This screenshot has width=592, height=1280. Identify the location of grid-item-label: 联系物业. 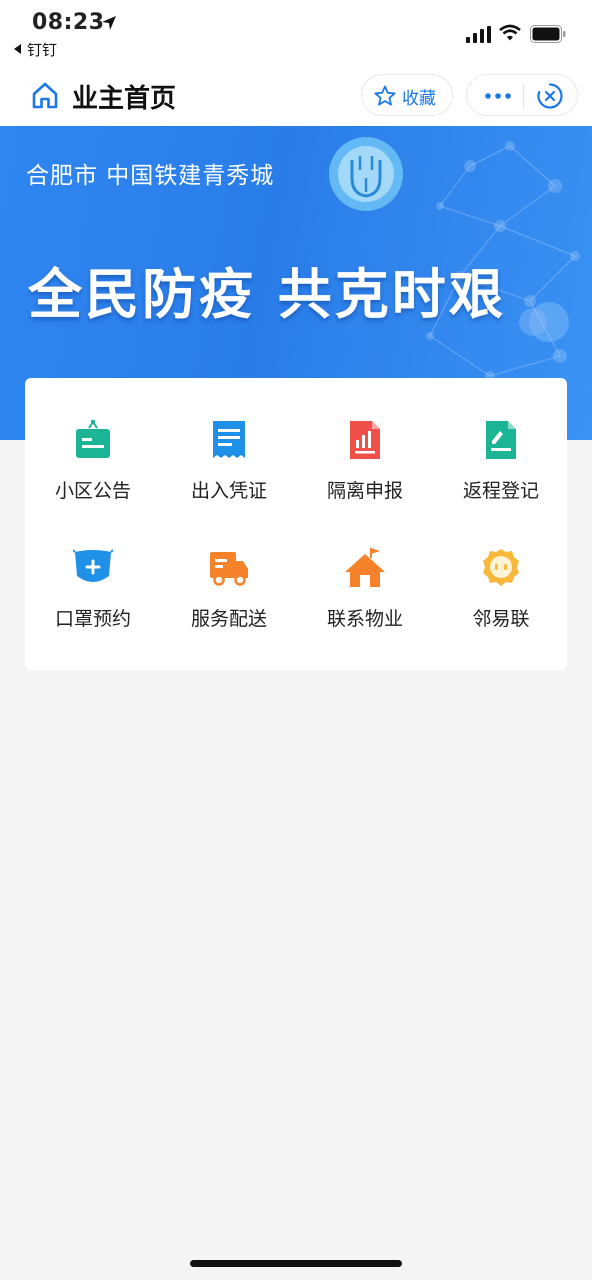
(364, 619).